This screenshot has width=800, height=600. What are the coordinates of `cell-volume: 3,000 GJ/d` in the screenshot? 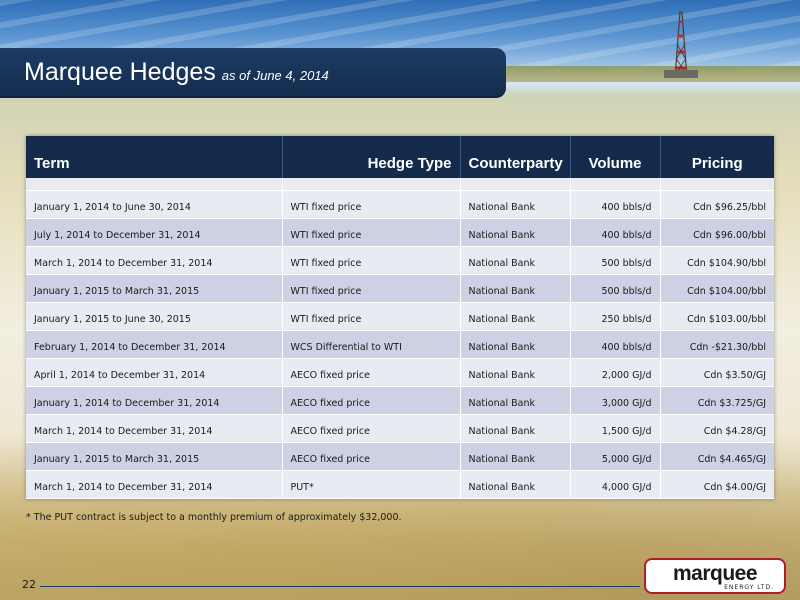 It's located at (615, 400).